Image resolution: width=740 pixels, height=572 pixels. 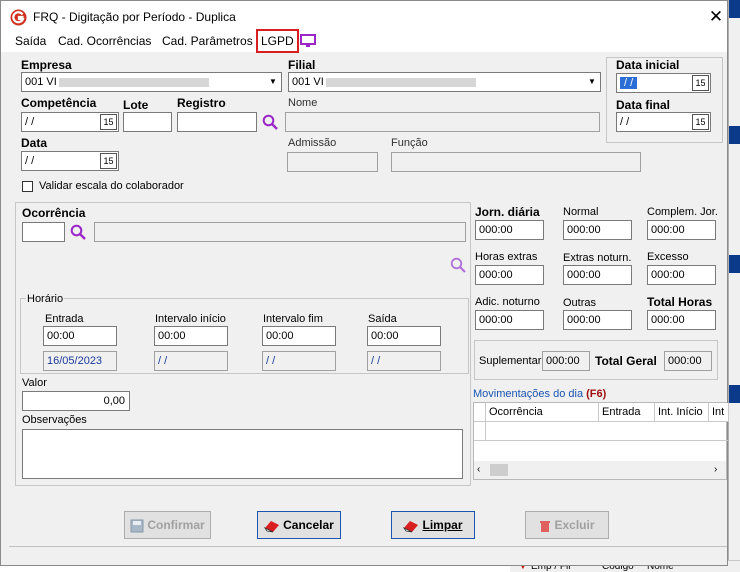 What do you see at coordinates (404, 336) in the screenshot?
I see `saida-time-input: 00:00` at bounding box center [404, 336].